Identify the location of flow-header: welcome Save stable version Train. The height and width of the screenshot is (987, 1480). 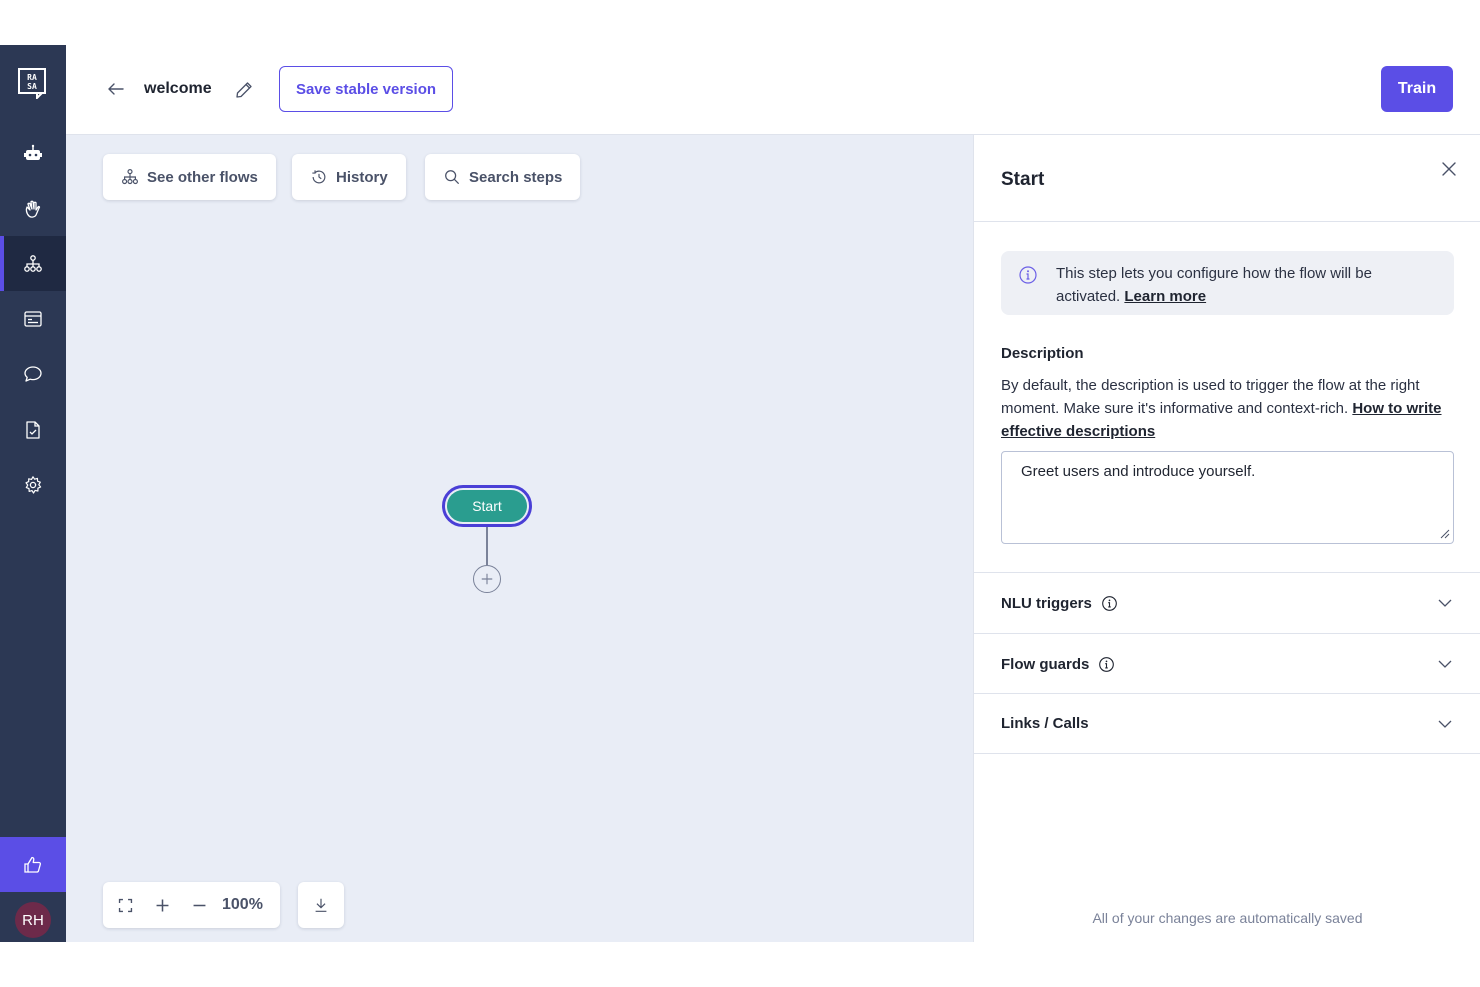
(773, 90).